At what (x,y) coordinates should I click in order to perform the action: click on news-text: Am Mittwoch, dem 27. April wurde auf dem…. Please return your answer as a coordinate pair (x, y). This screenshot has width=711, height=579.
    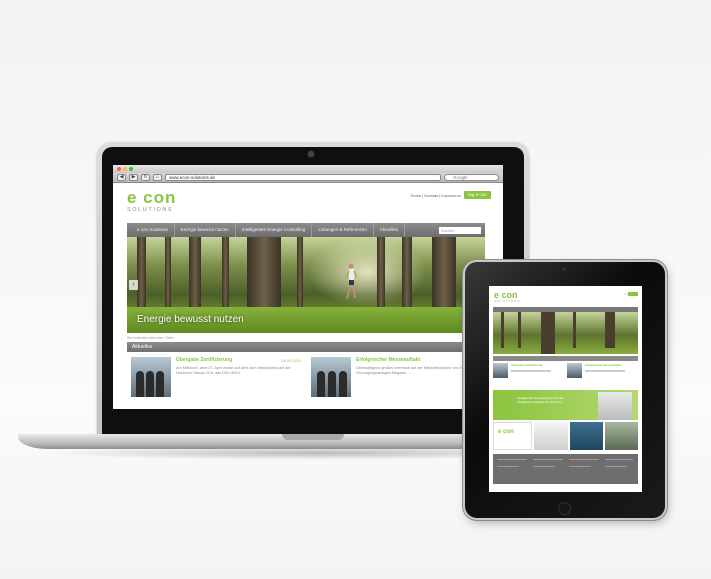
    Looking at the image, I should click on (233, 370).